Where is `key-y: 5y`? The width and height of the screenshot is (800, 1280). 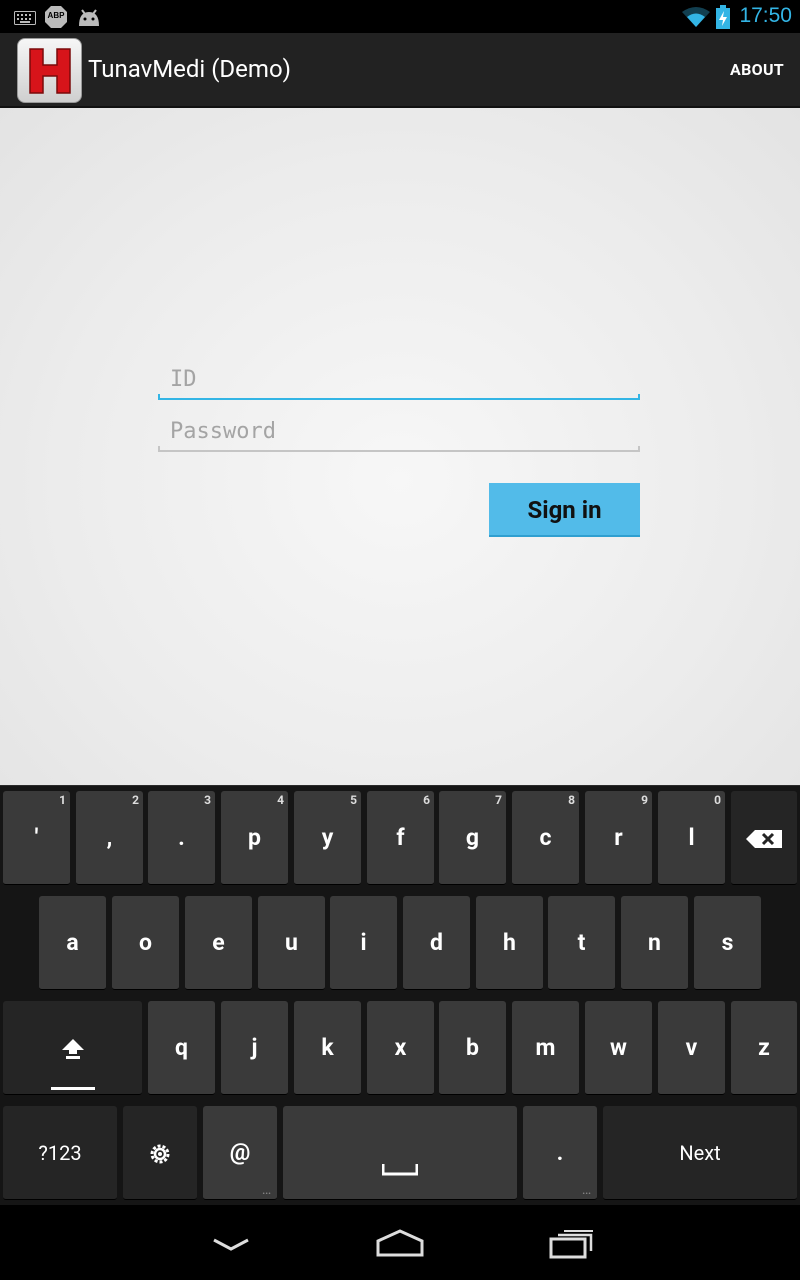 key-y: 5y is located at coordinates (327, 838).